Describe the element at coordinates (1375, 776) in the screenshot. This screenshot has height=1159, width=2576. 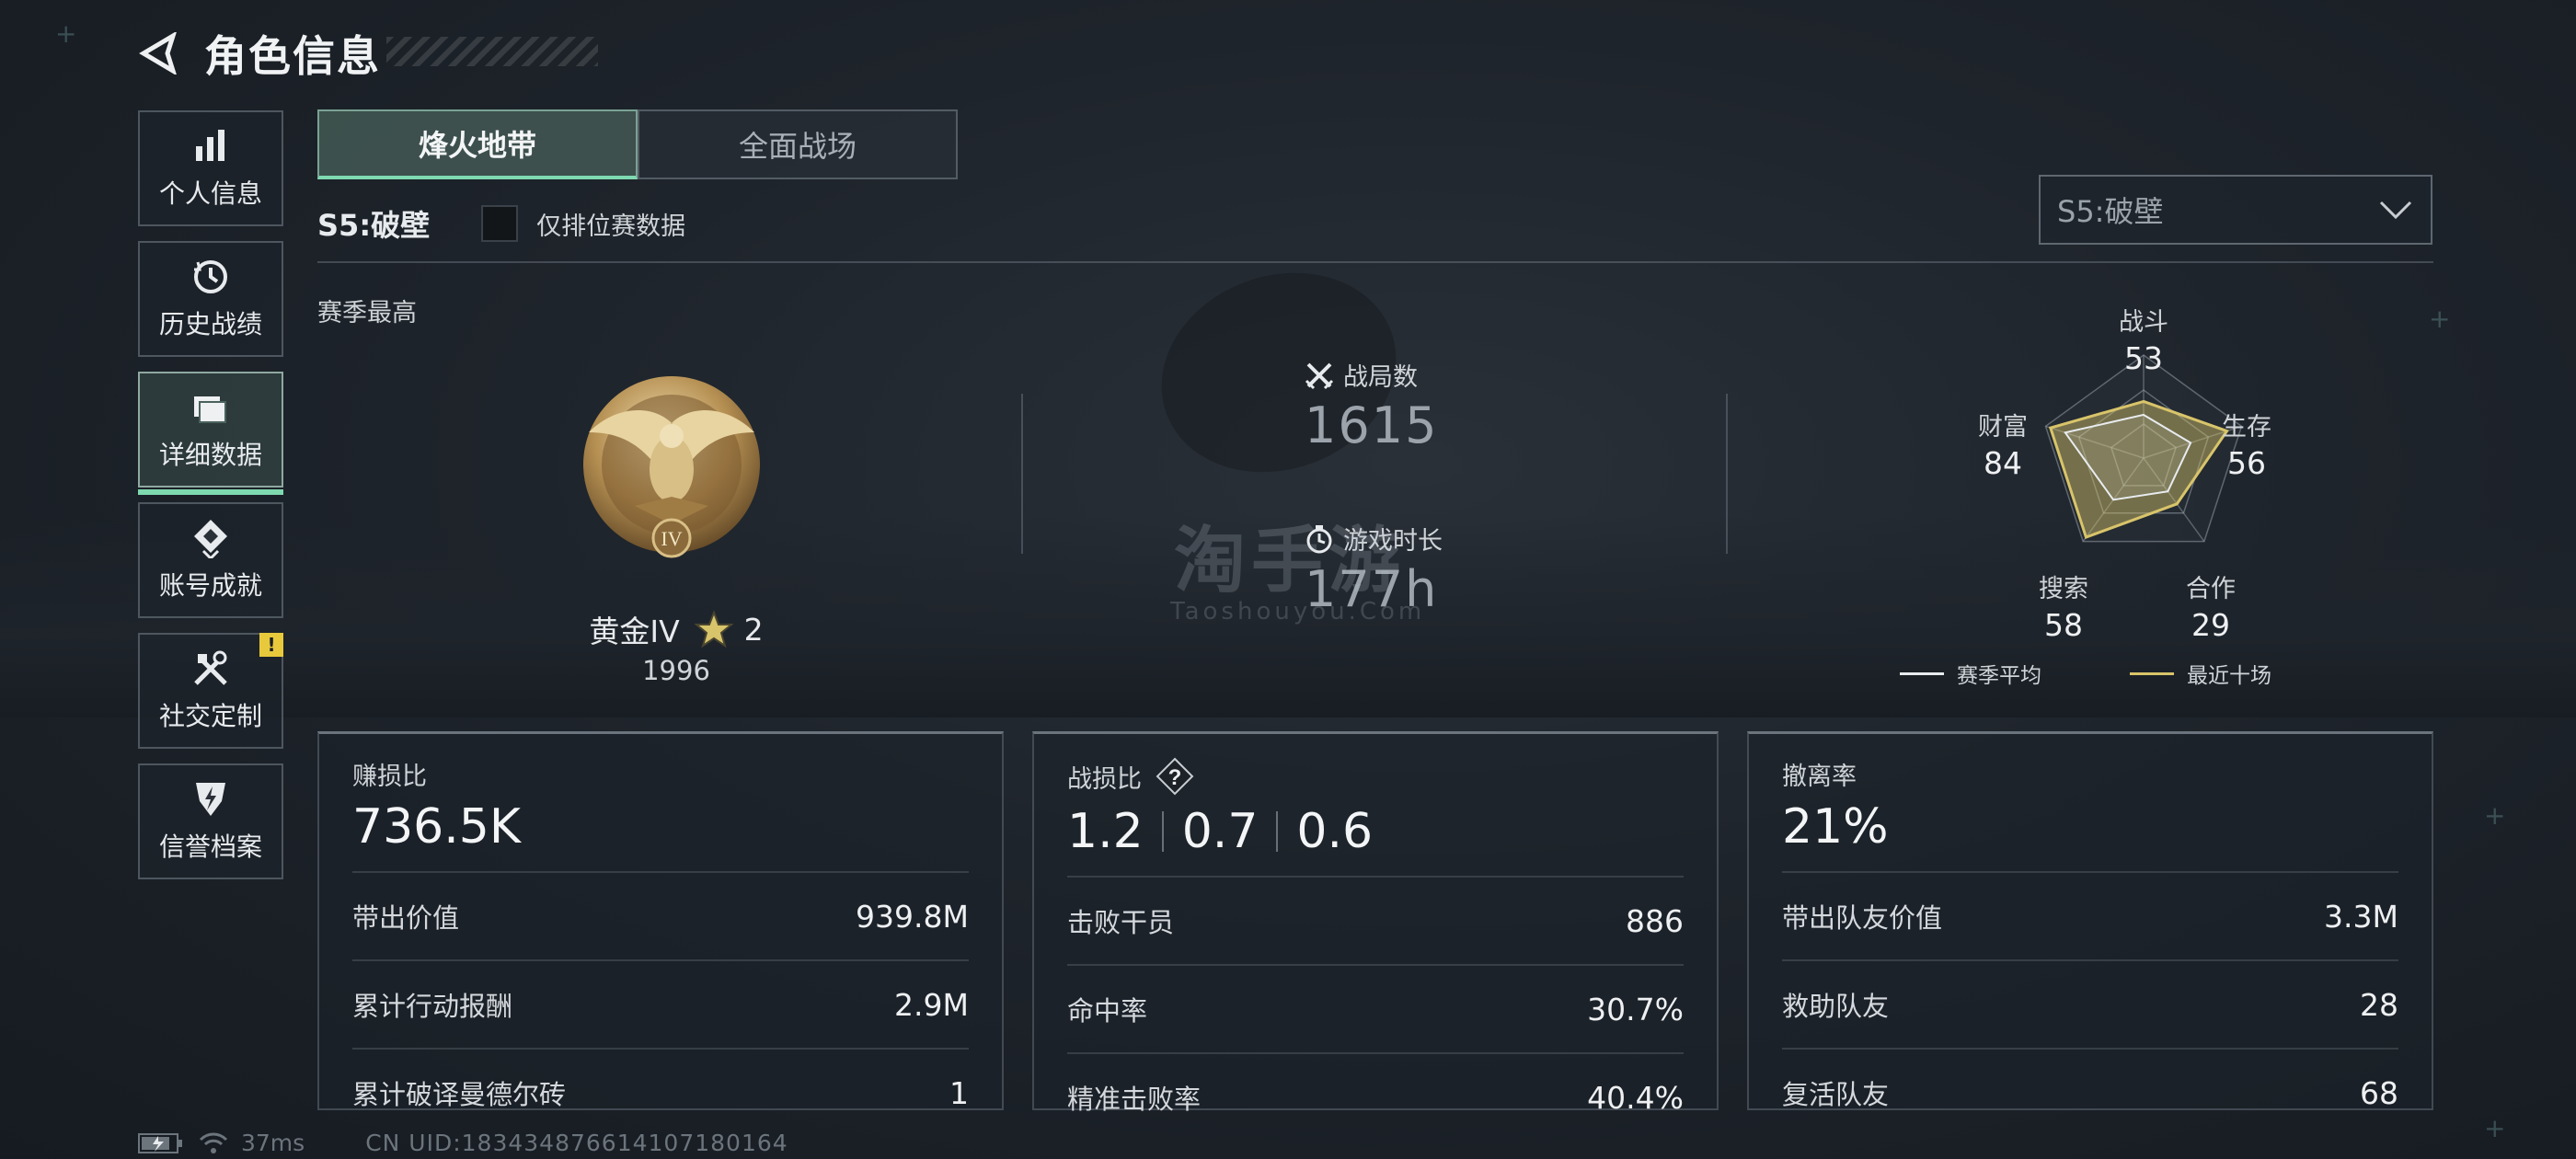
I see `panel-title-row: 战损比 ?` at that location.